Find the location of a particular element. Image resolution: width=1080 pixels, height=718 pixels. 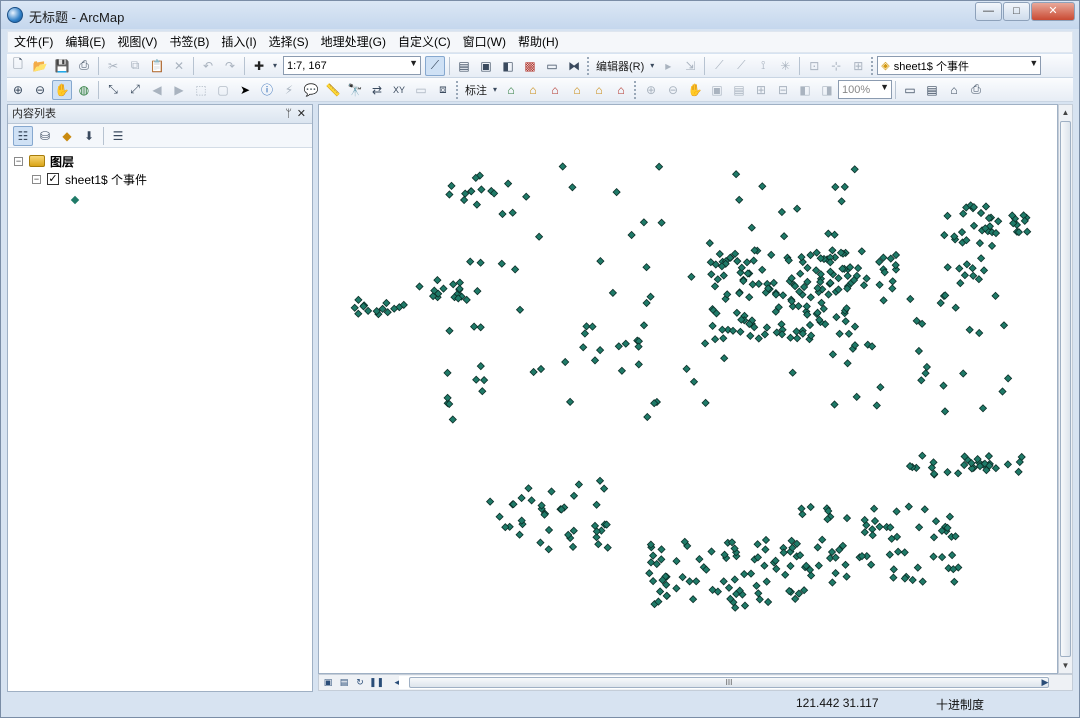

edit-annotation-icon: ⇲ is located at coordinates (690, 66).